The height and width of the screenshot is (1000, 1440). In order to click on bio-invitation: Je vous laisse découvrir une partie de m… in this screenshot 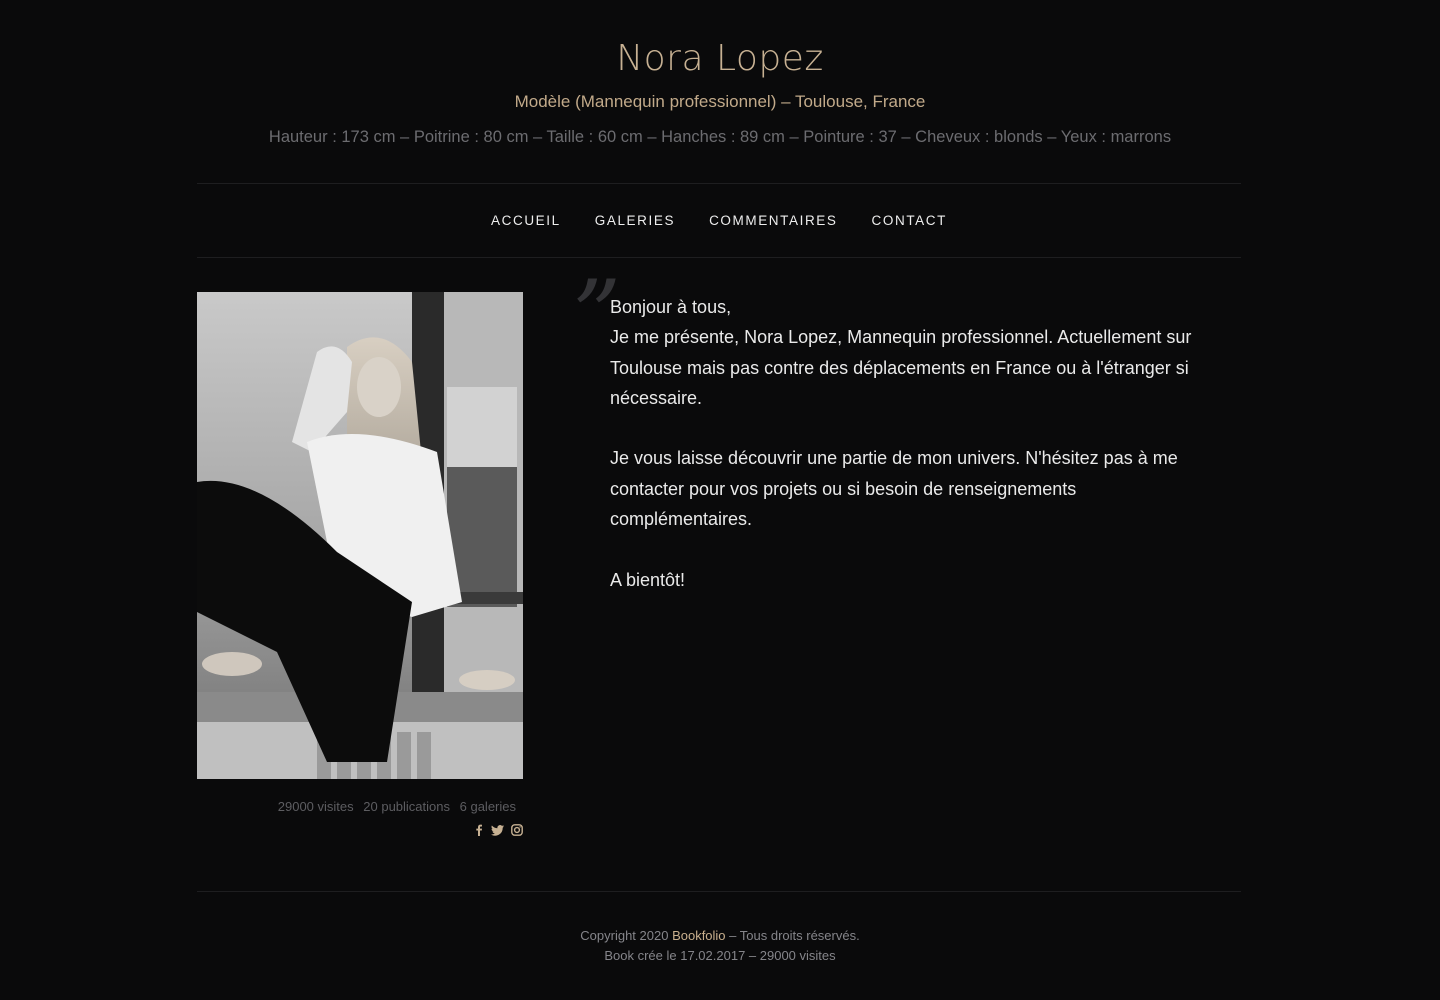, I will do `click(894, 489)`.